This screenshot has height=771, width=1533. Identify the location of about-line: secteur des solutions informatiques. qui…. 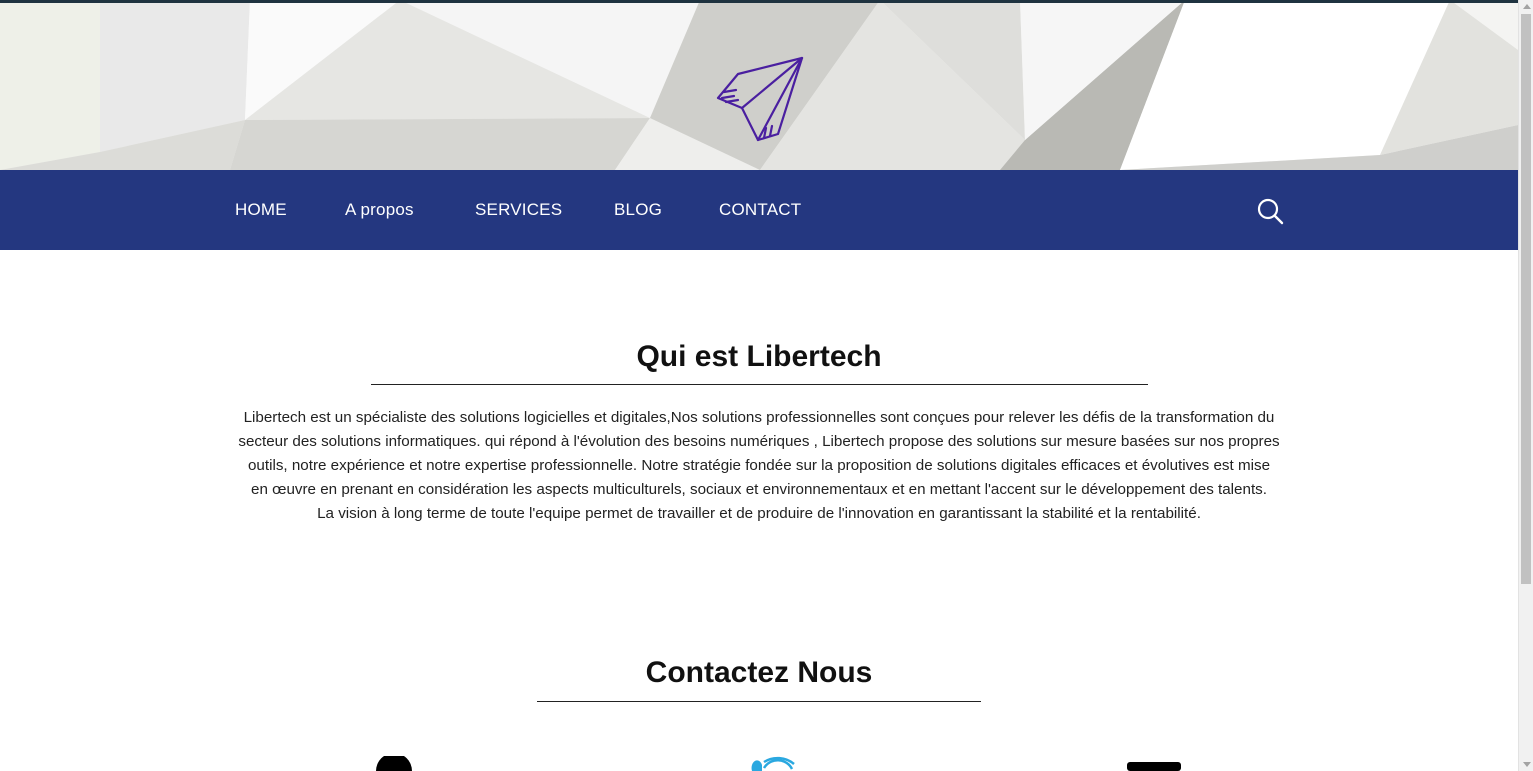
(759, 441).